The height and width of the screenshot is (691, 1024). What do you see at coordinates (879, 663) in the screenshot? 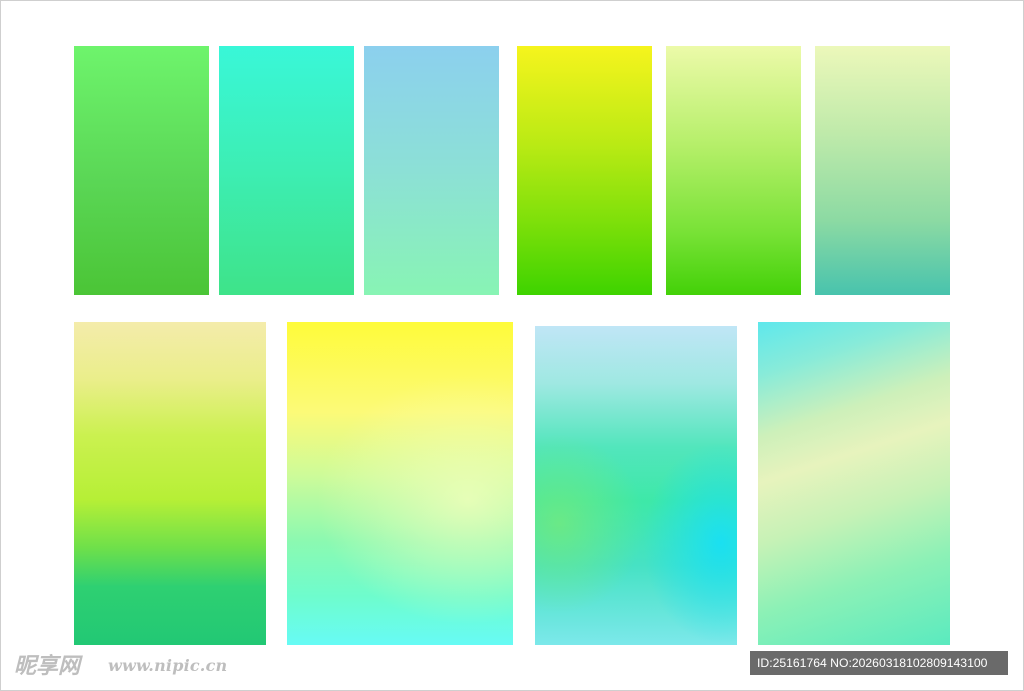
I see `watermark-id-bar: ID:25161764 NO:20260318102809143100` at bounding box center [879, 663].